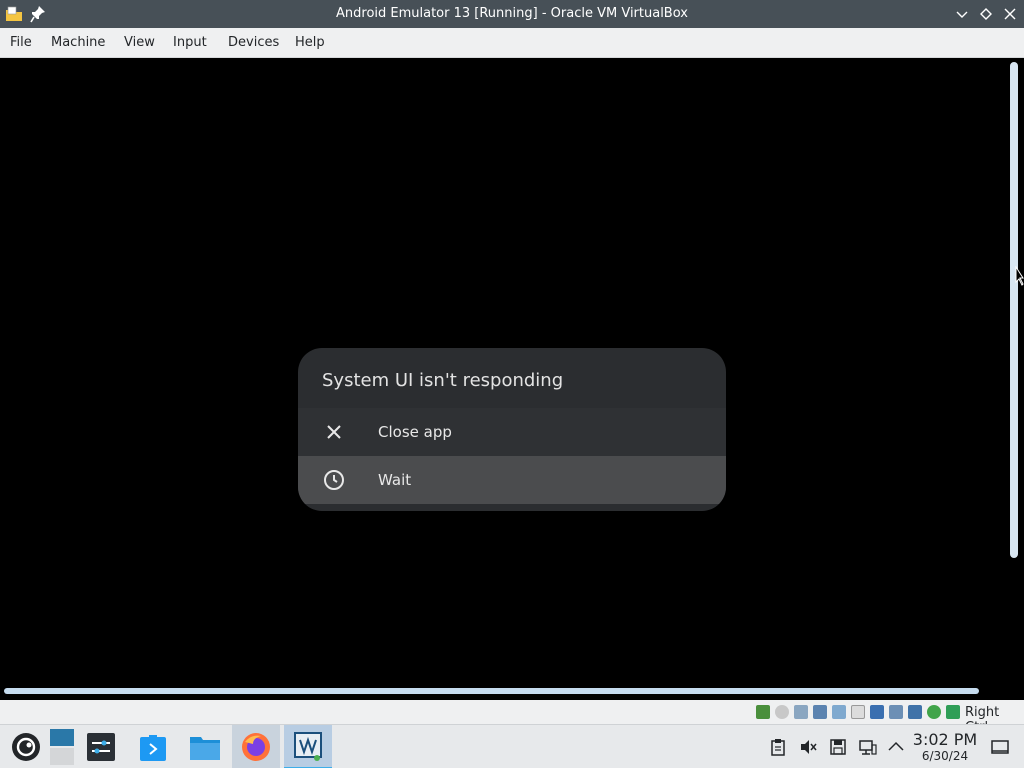  Describe the element at coordinates (801, 712) in the screenshot. I see `audio-icon` at that location.